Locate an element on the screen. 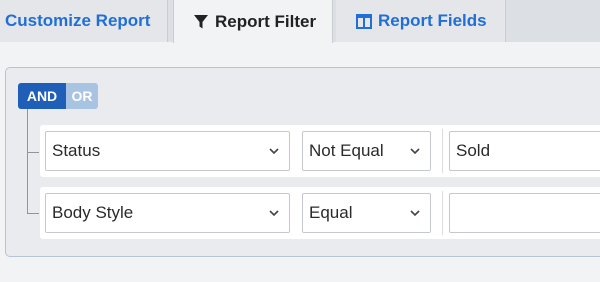 This screenshot has height=282, width=600. columns-icon is located at coordinates (364, 21).